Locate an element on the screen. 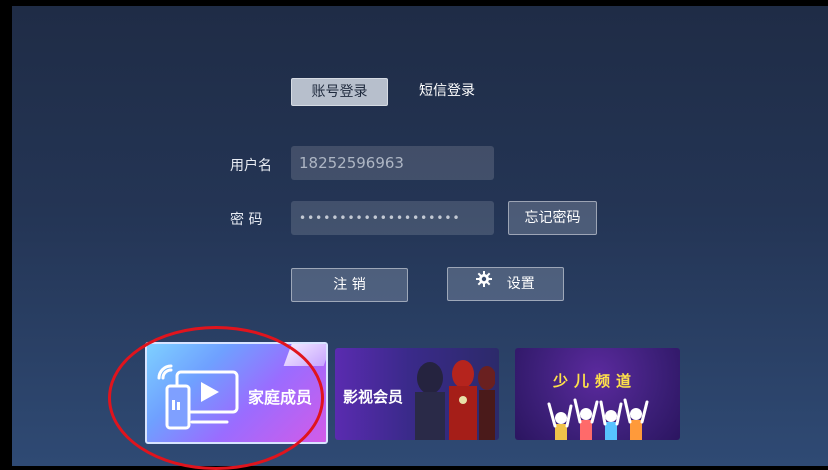  kids-channel-card: 少儿频道 is located at coordinates (597, 394).